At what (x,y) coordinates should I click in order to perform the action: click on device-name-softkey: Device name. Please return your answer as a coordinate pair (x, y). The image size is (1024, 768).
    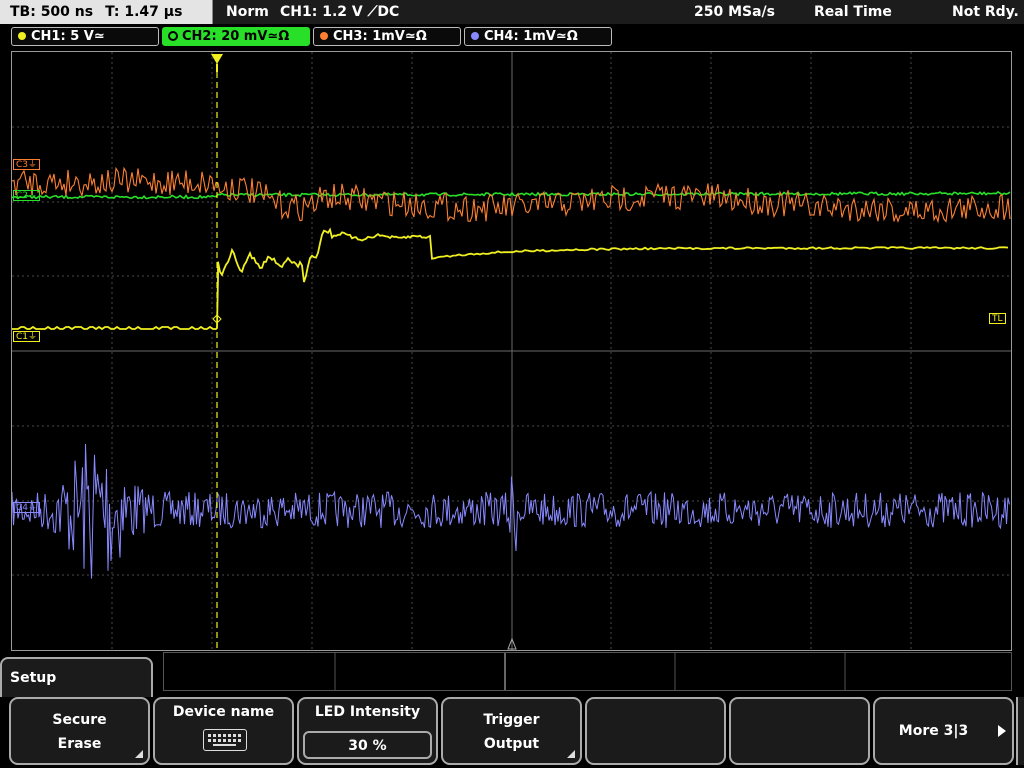
    Looking at the image, I should click on (223, 731).